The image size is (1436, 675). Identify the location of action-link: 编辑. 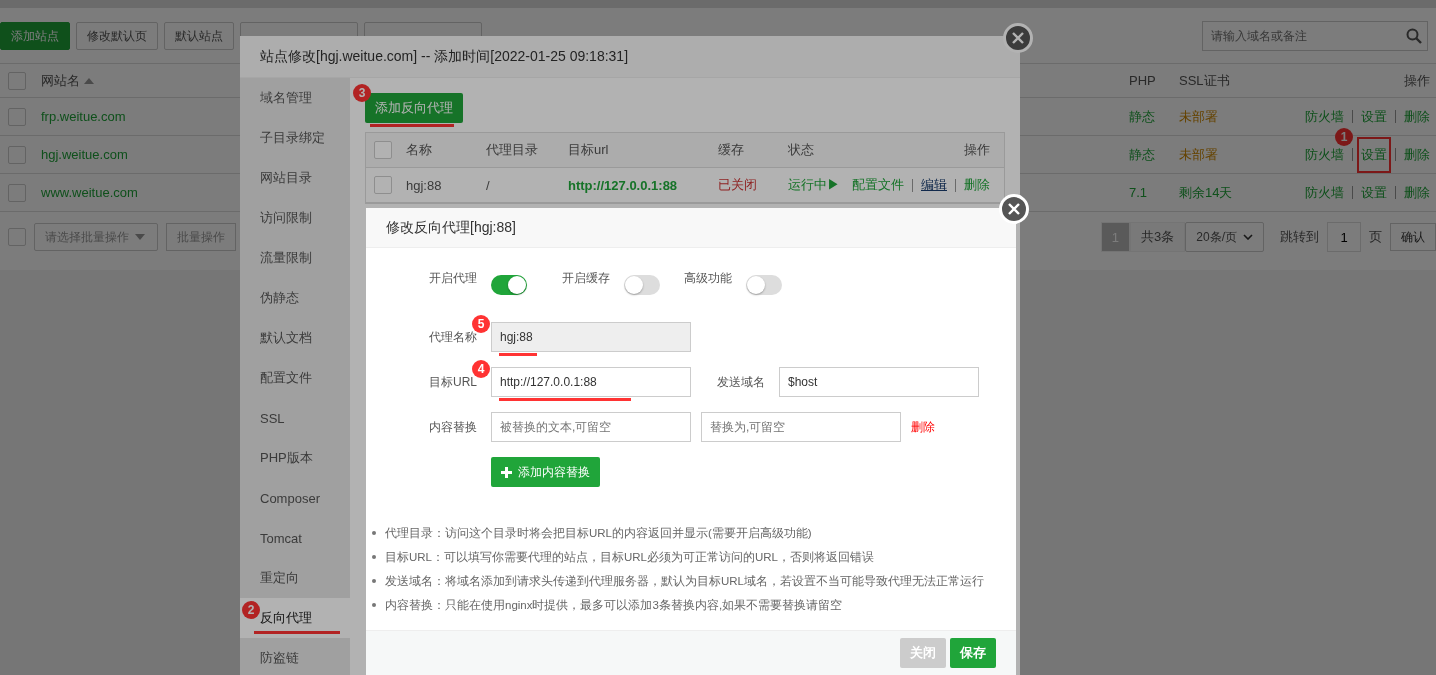
(934, 185).